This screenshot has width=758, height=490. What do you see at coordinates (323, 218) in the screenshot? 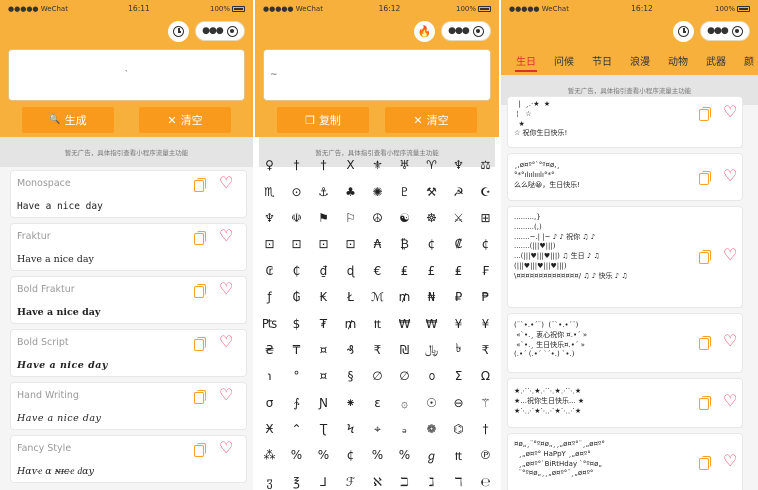
I see `symbol-cell: ⚑` at bounding box center [323, 218].